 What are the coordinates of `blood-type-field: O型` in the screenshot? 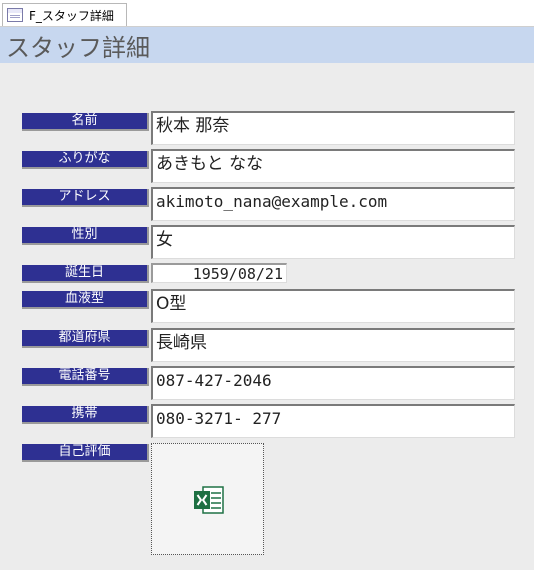 It's located at (333, 306).